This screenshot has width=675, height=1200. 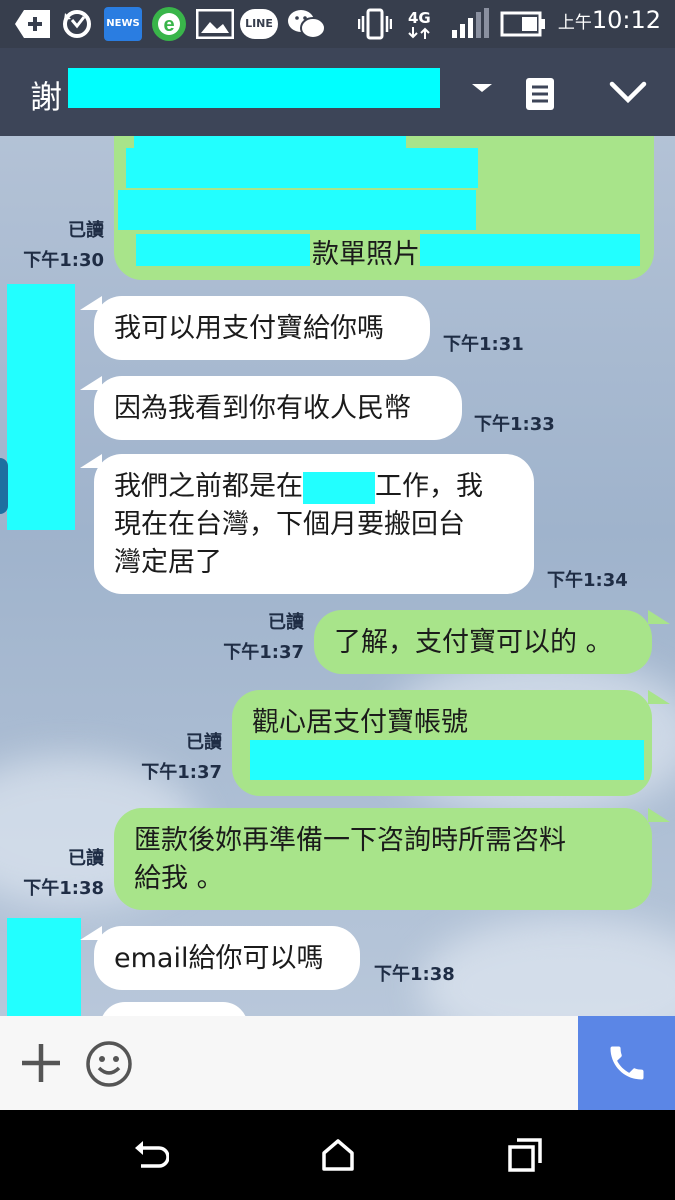 I want to click on line-label: LINE, so click(x=259, y=24).